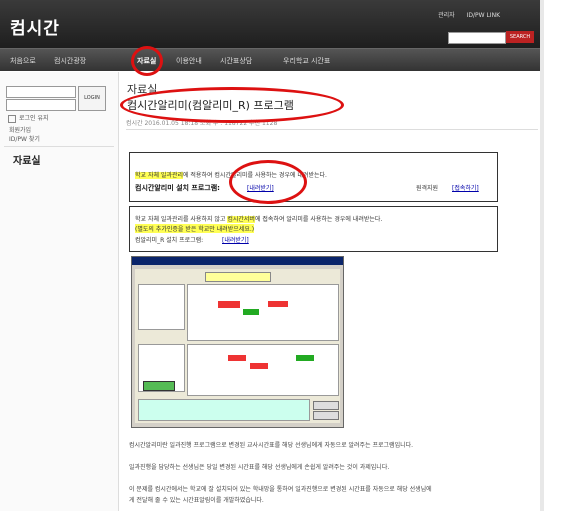 This screenshot has height=511, width=583. Describe the element at coordinates (235, 239) in the screenshot. I see `box2-download-link: [내려받기]` at that location.